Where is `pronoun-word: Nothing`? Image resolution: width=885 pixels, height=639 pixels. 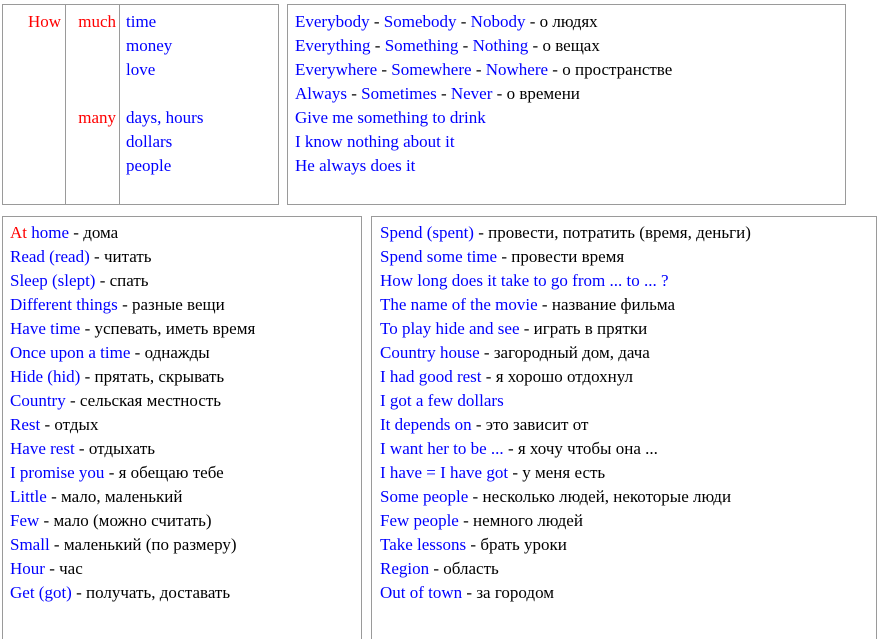 pronoun-word: Nothing is located at coordinates (500, 45).